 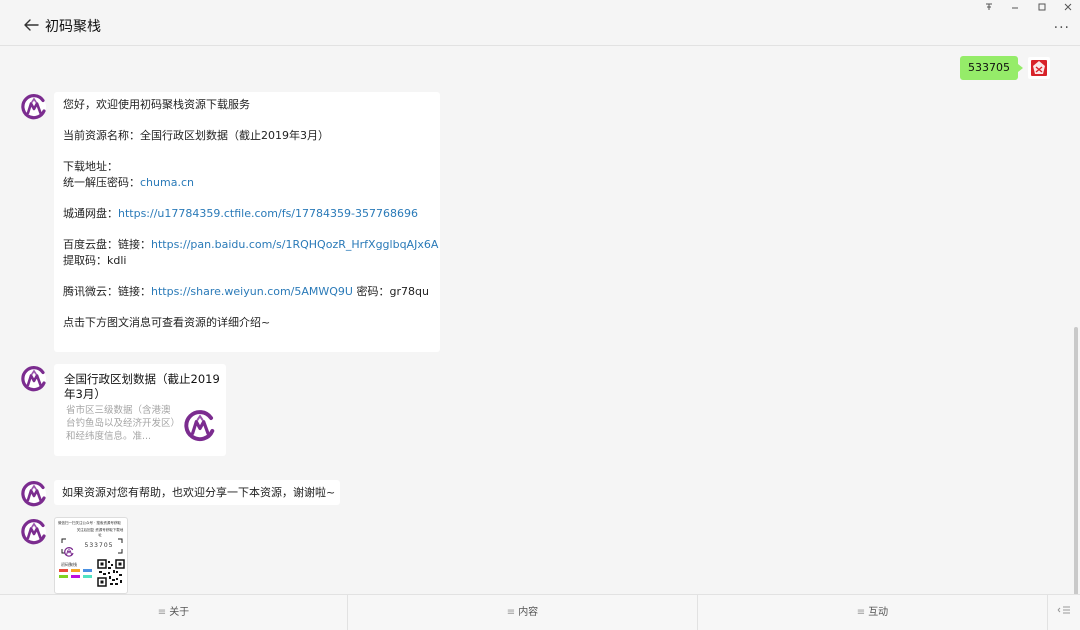 I want to click on bottom-menu-bar: ≡ 关于 ≡ 内容 ≡ 互动, so click(x=540, y=612).